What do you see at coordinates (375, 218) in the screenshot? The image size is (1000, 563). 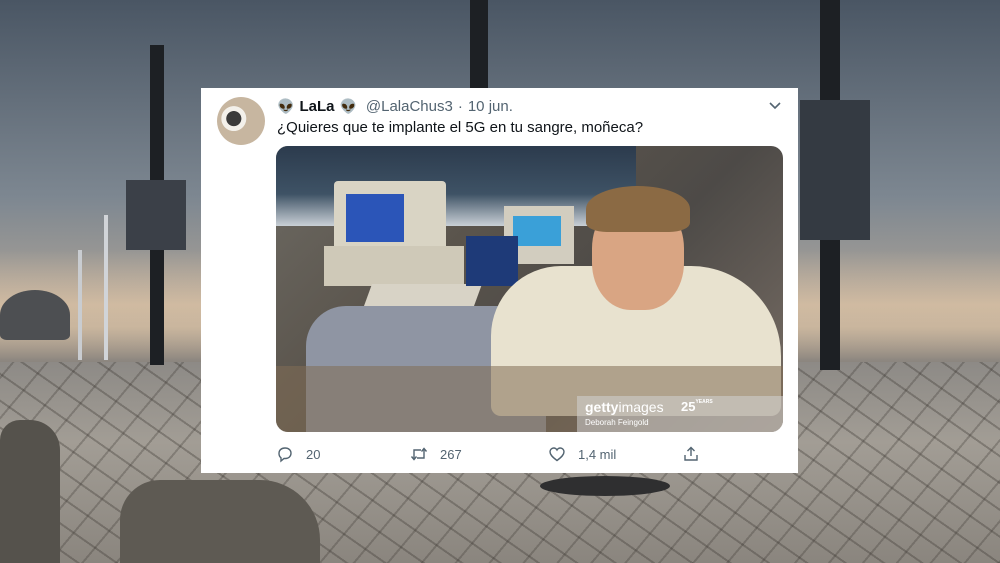 I see `photo-monitor-screen` at bounding box center [375, 218].